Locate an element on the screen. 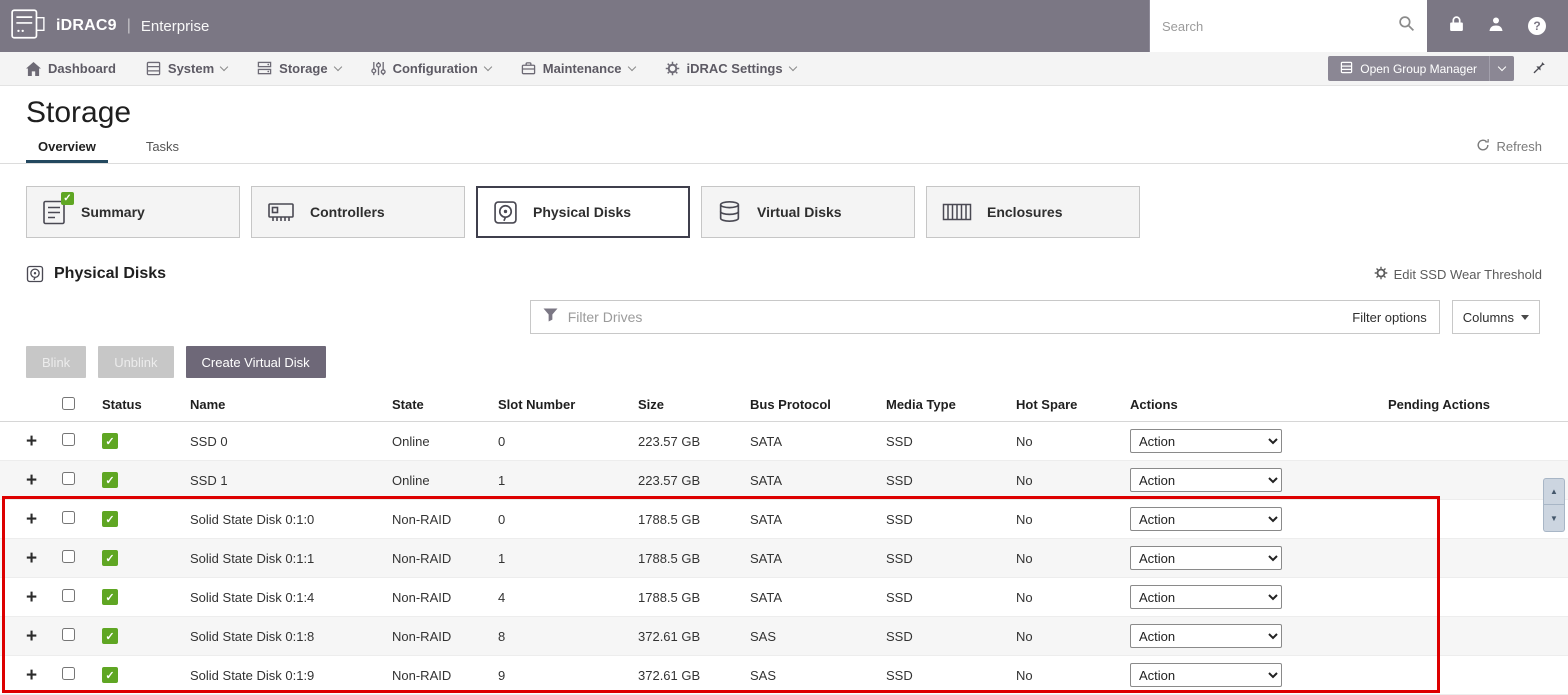  help-icon is located at coordinates (1537, 26).